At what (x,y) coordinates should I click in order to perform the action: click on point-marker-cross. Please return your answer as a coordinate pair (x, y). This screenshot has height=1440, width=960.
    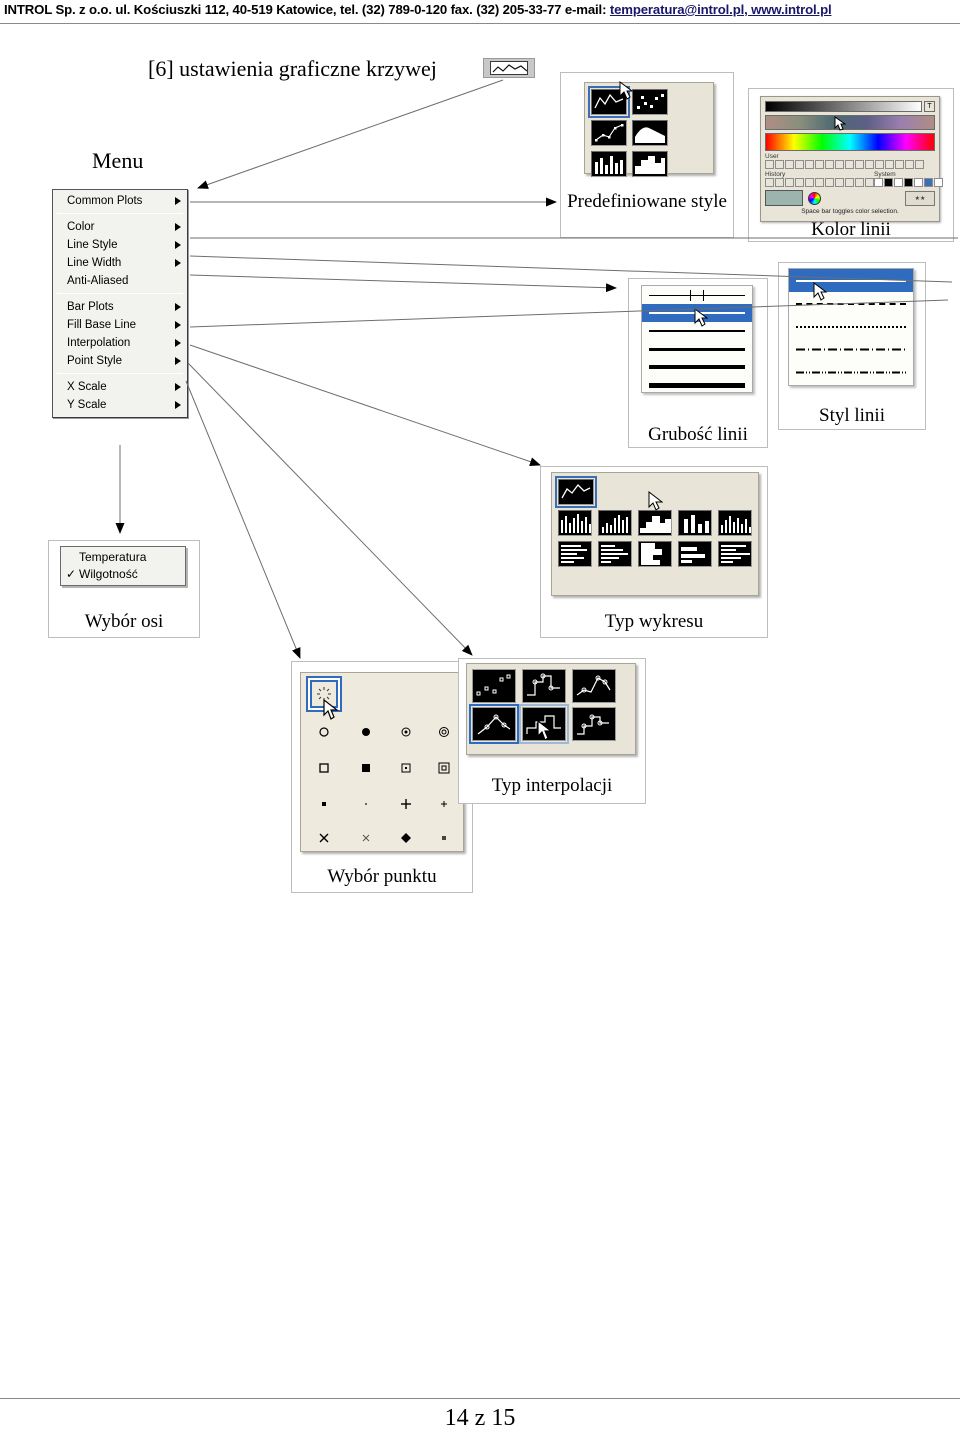
    Looking at the image, I should click on (324, 838).